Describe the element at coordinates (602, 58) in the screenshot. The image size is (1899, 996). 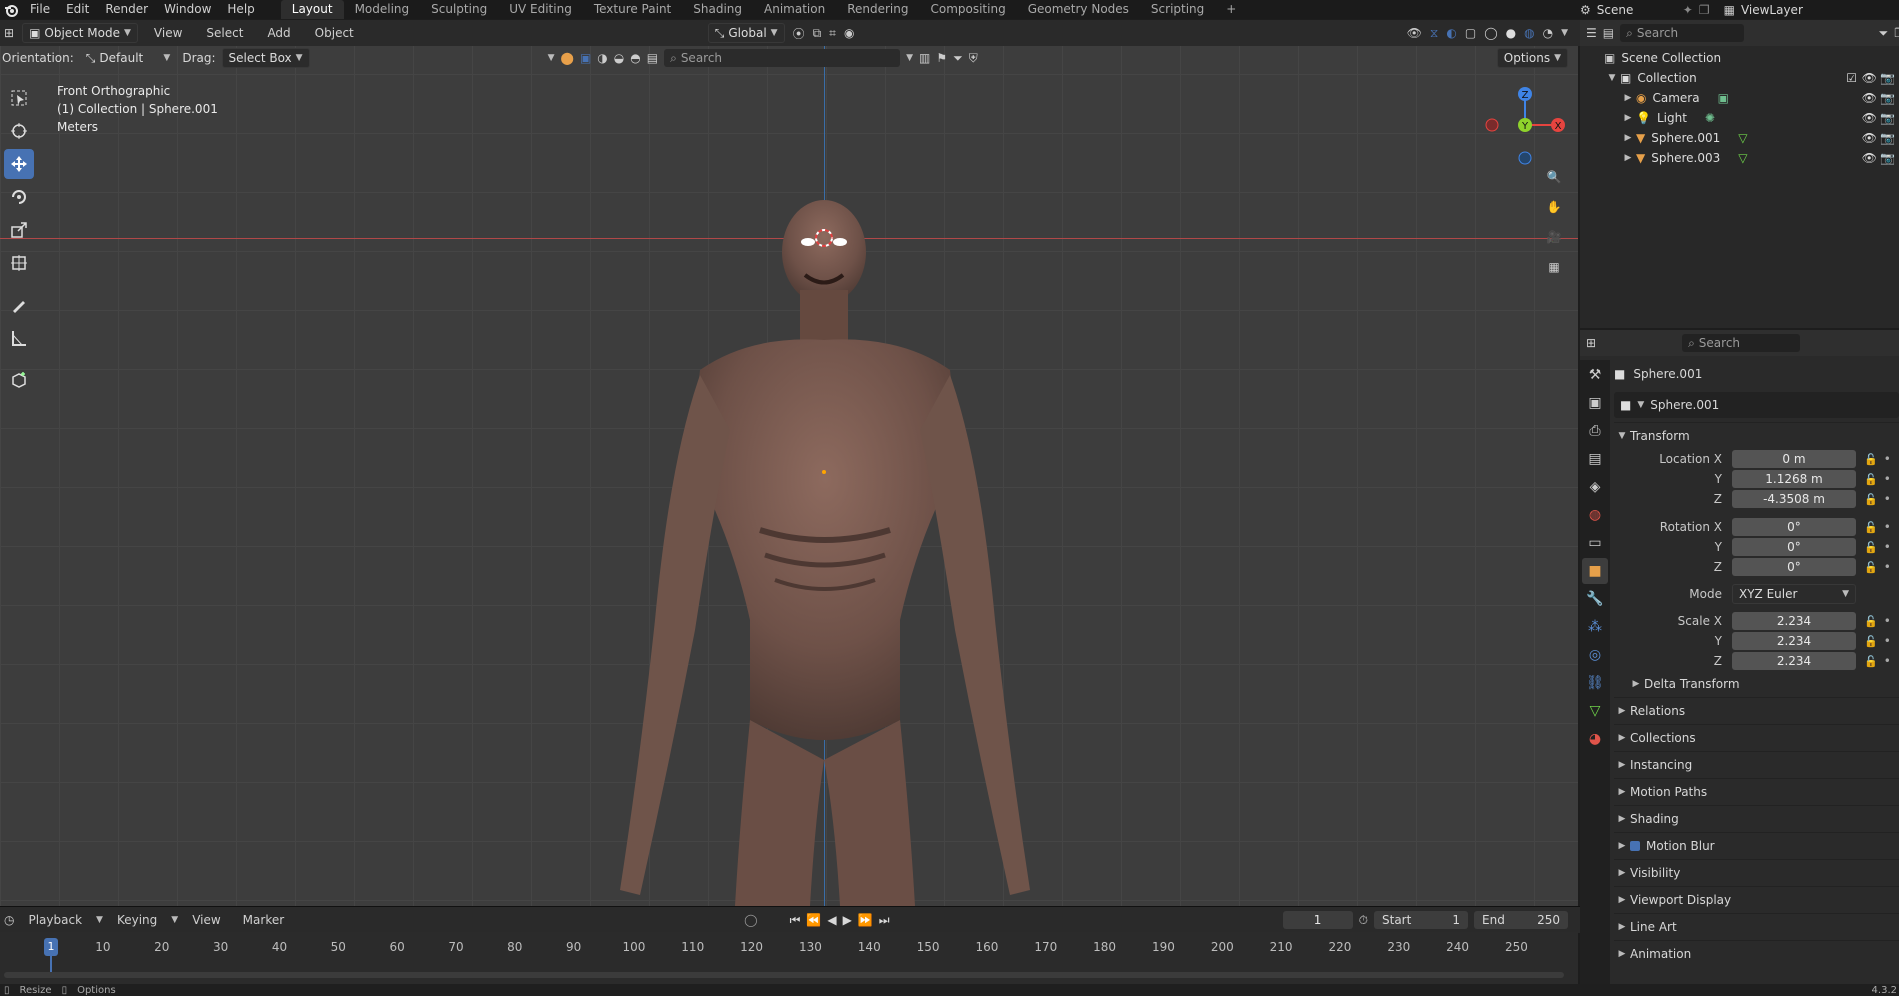
I see `filter-icon-2: ◑` at that location.